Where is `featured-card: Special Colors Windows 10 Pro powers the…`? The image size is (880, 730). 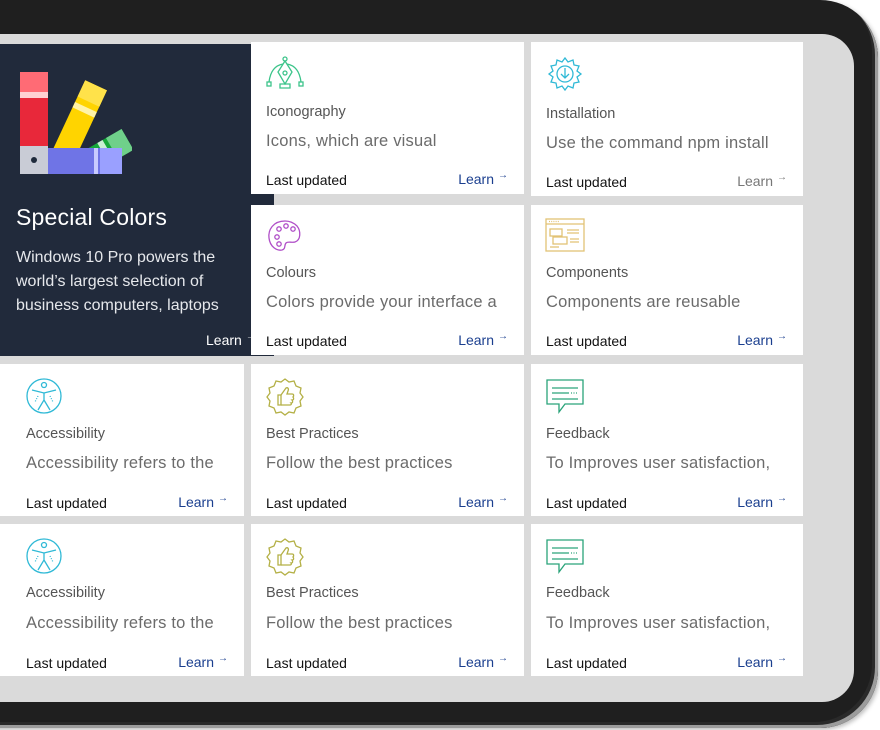 featured-card: Special Colors Windows 10 Pro powers the… is located at coordinates (137, 200).